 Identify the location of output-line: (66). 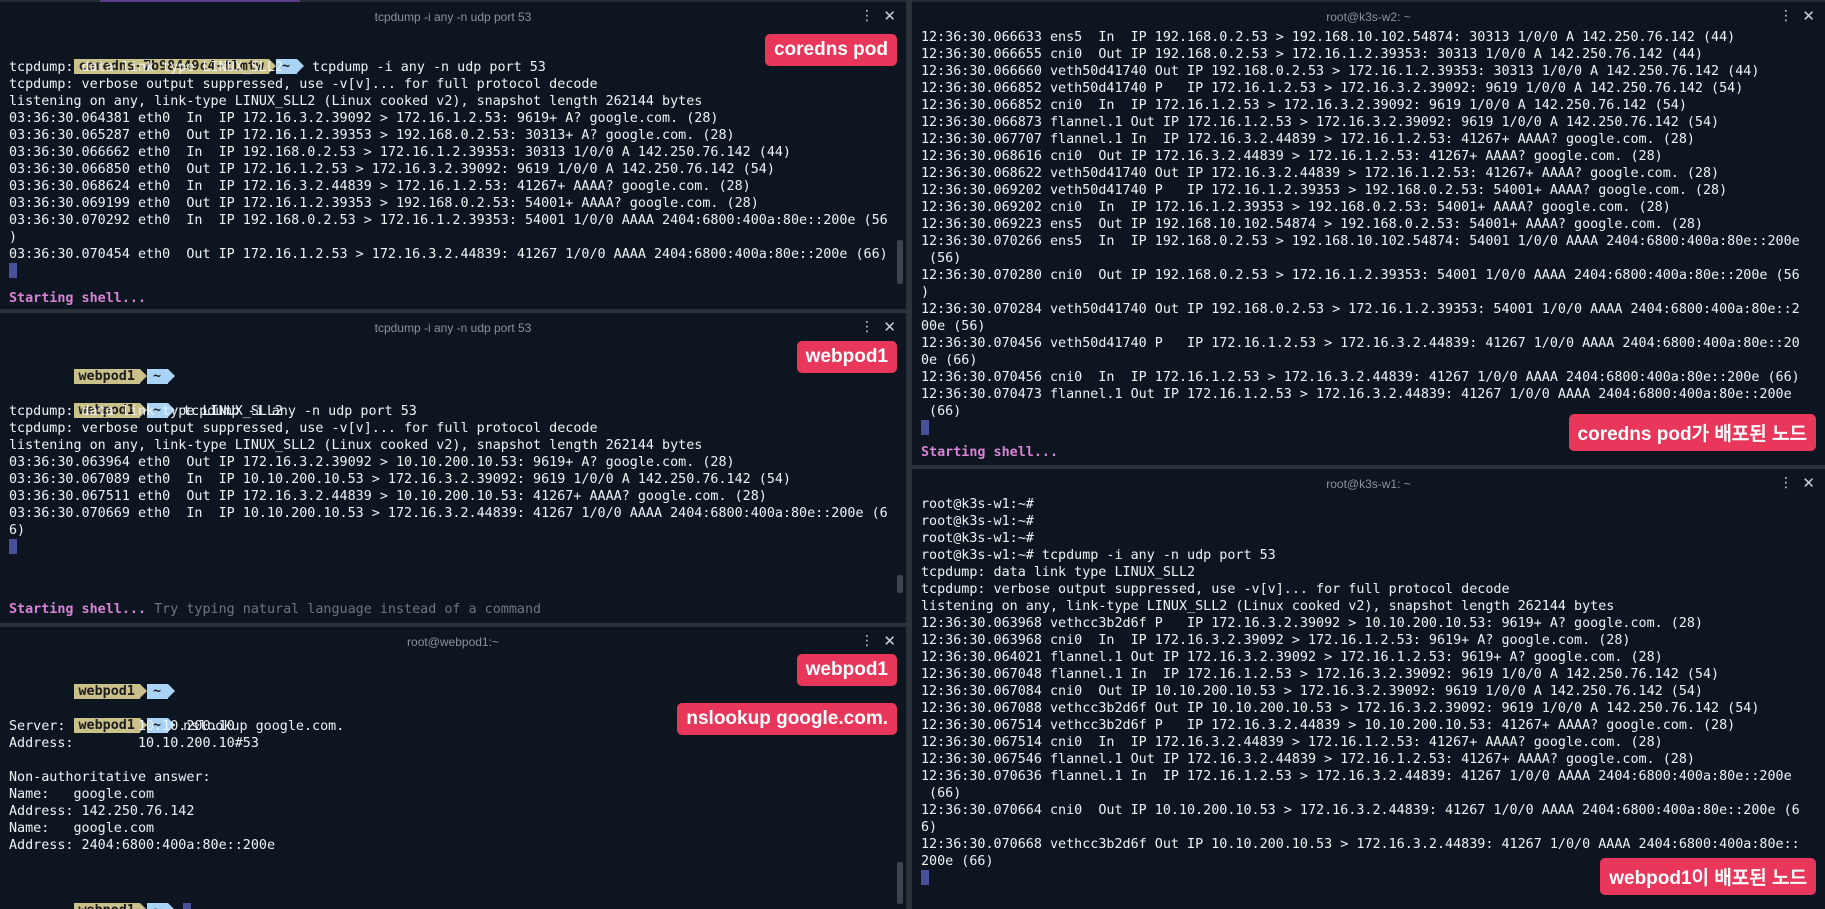
(941, 793).